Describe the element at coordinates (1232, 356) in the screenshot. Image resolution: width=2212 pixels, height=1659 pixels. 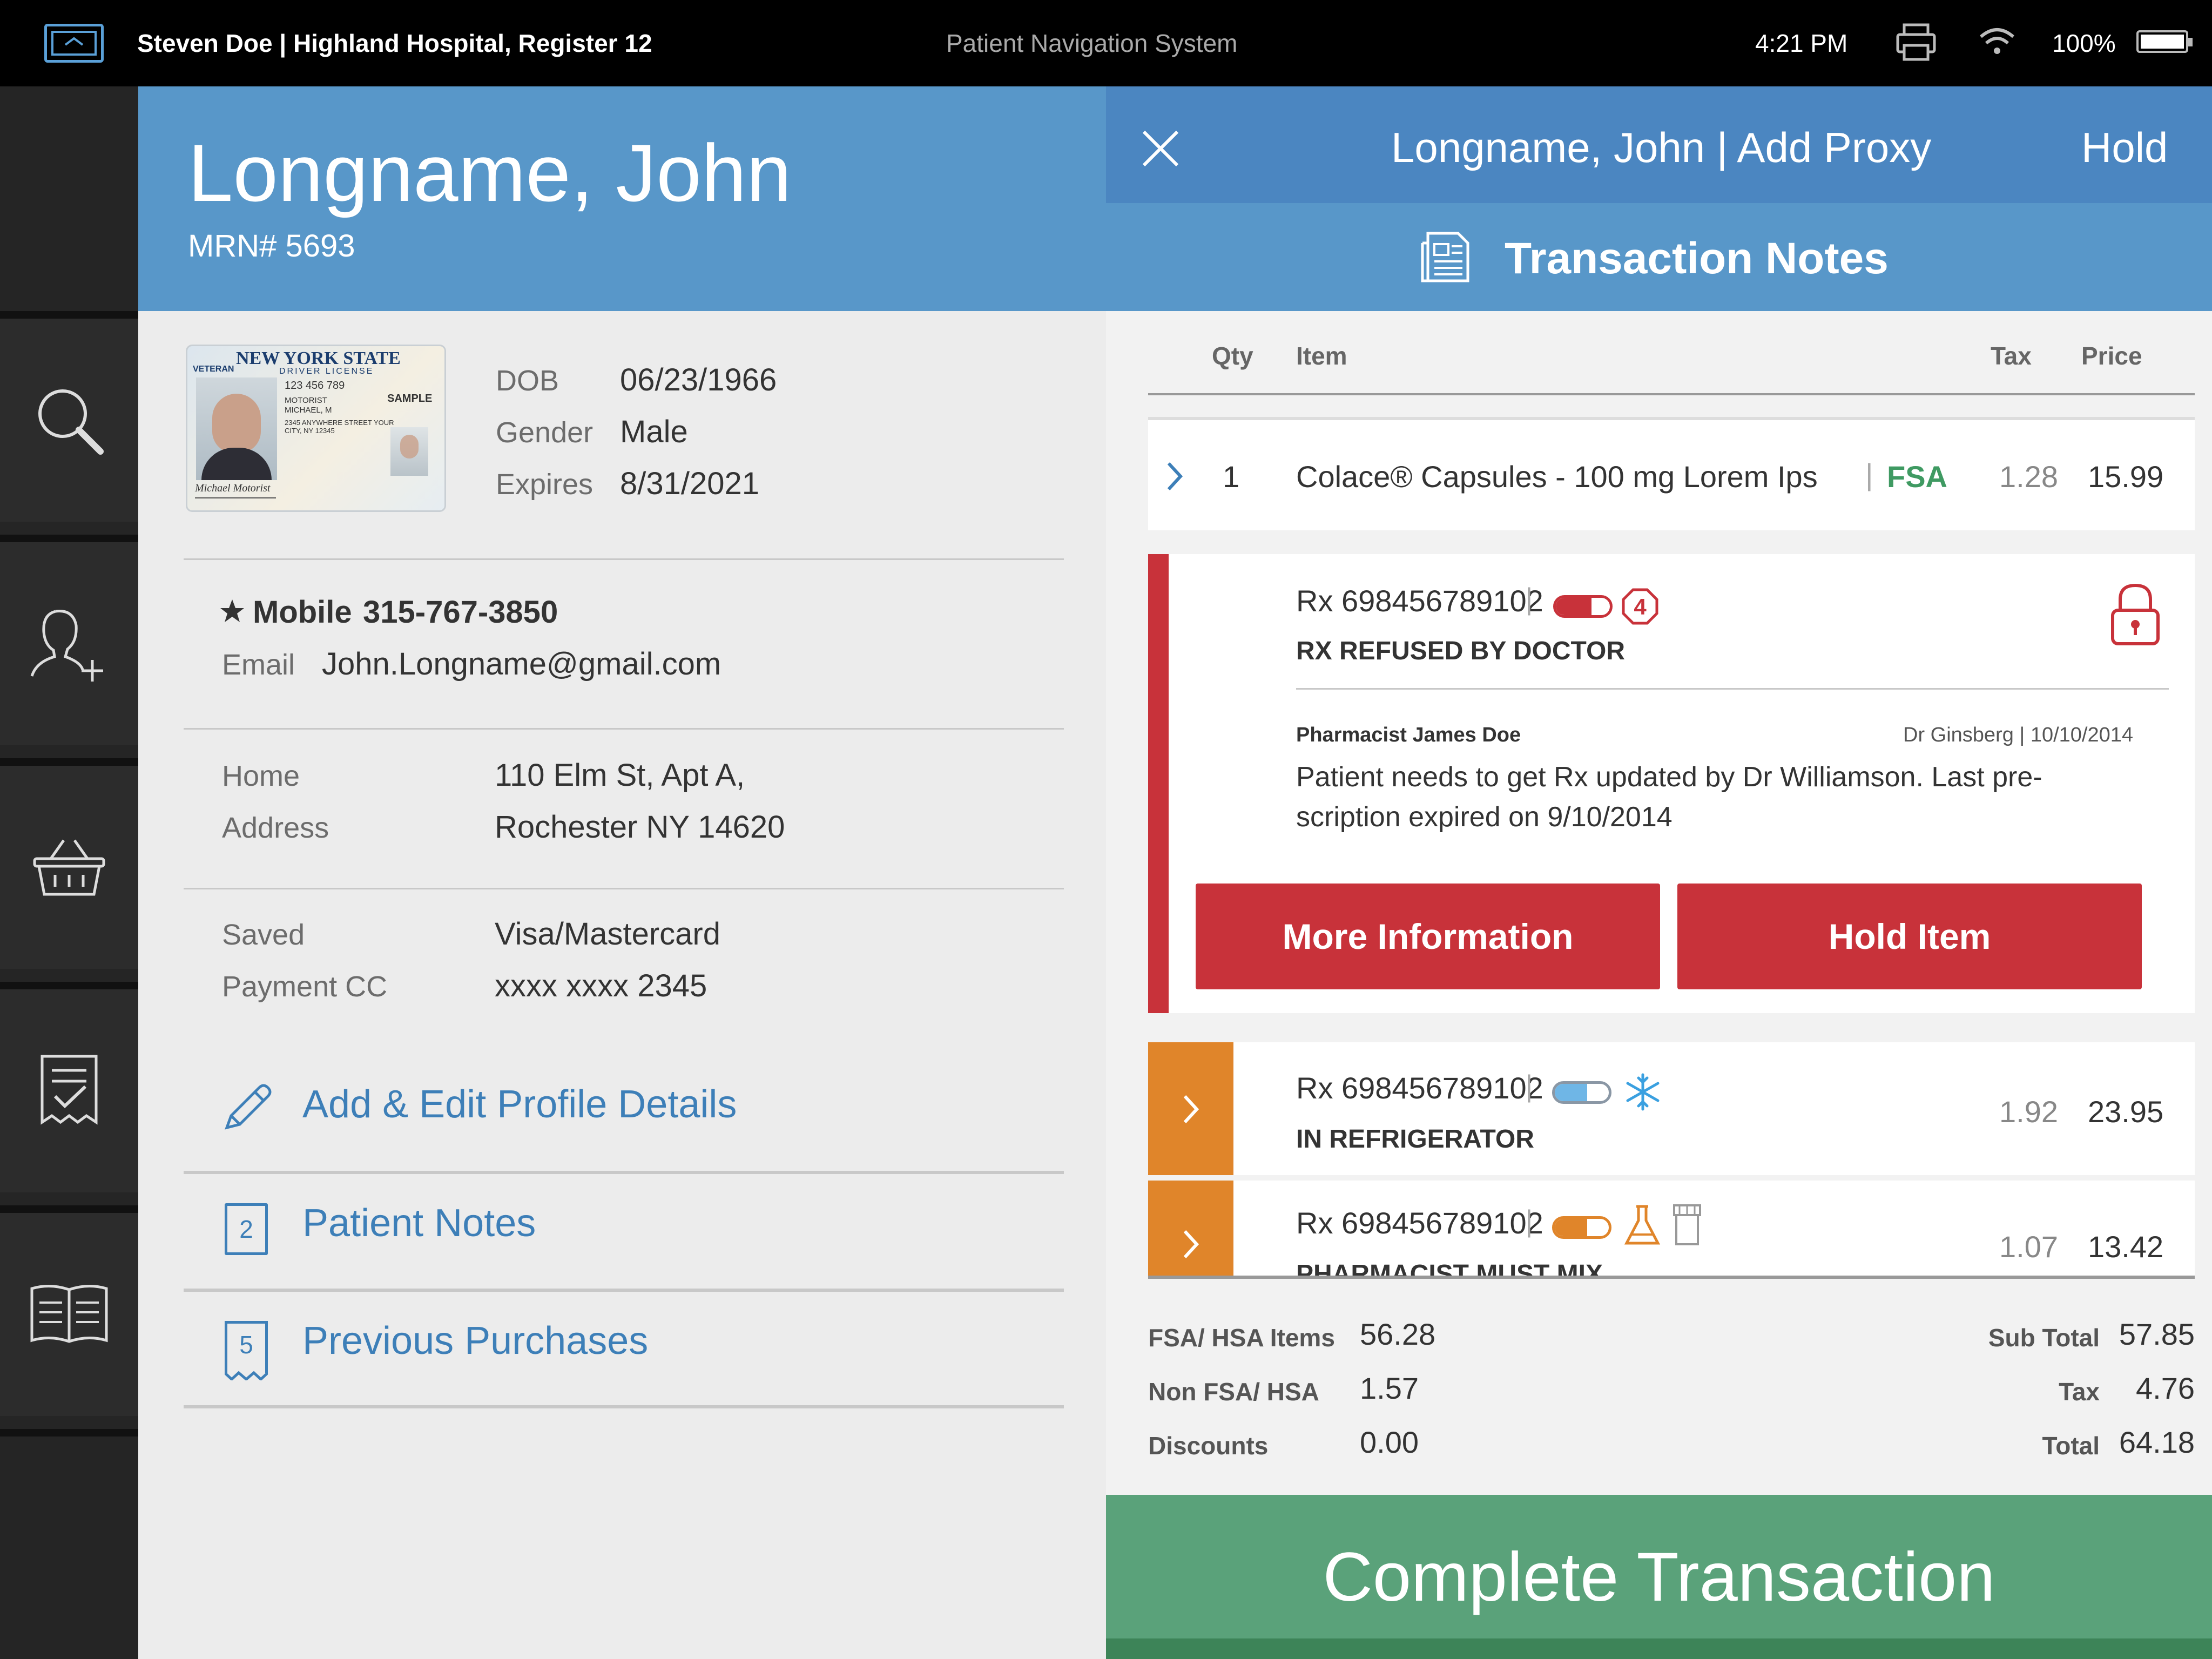
I see `qty-column-header: Qty` at that location.